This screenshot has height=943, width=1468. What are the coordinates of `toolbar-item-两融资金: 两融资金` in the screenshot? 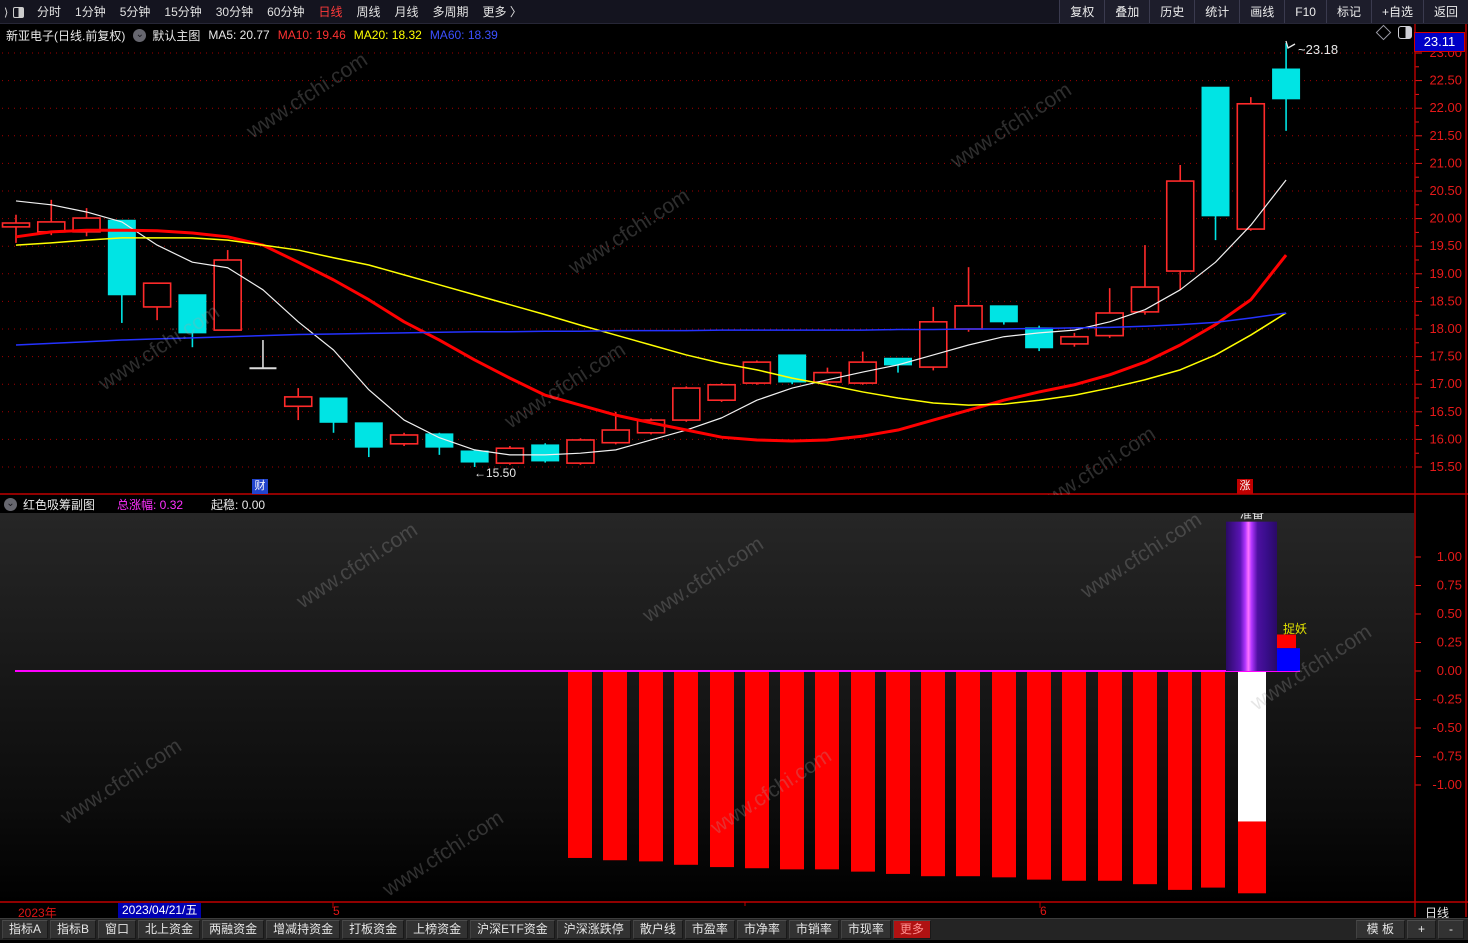 It's located at (233, 929).